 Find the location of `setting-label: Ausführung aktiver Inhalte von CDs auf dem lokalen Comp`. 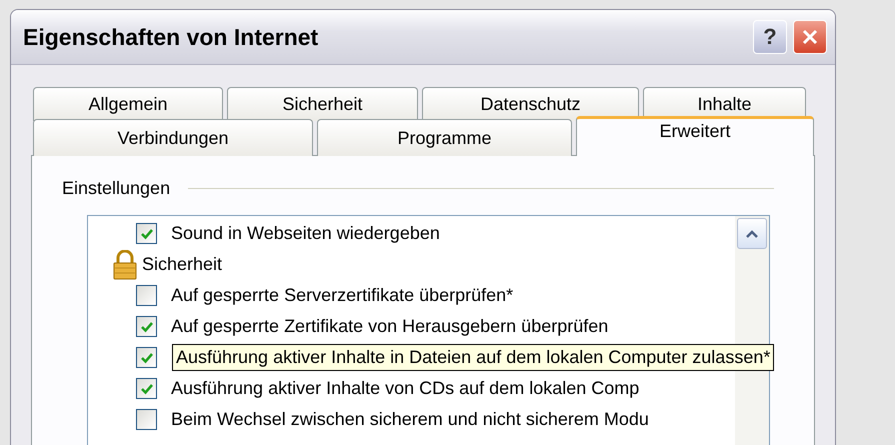

setting-label: Ausführung aktiver Inhalte von CDs auf dem lokalen Comp is located at coordinates (405, 388).